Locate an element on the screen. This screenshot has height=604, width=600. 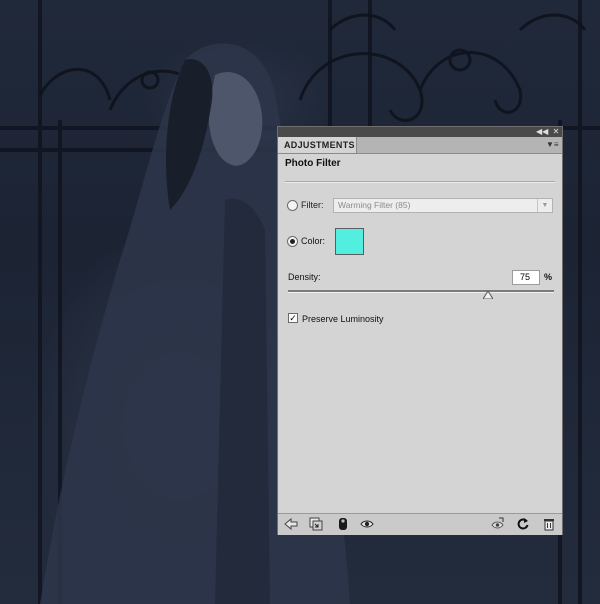
preserve-luminosity-checkbox: ✓ is located at coordinates (293, 318).